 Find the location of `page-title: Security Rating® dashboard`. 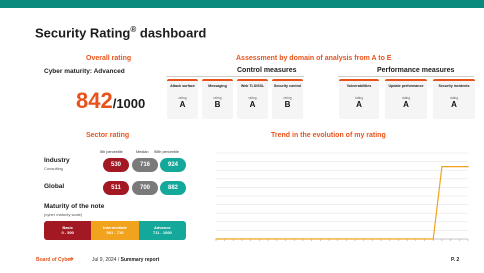

page-title: Security Rating® dashboard is located at coordinates (120, 32).